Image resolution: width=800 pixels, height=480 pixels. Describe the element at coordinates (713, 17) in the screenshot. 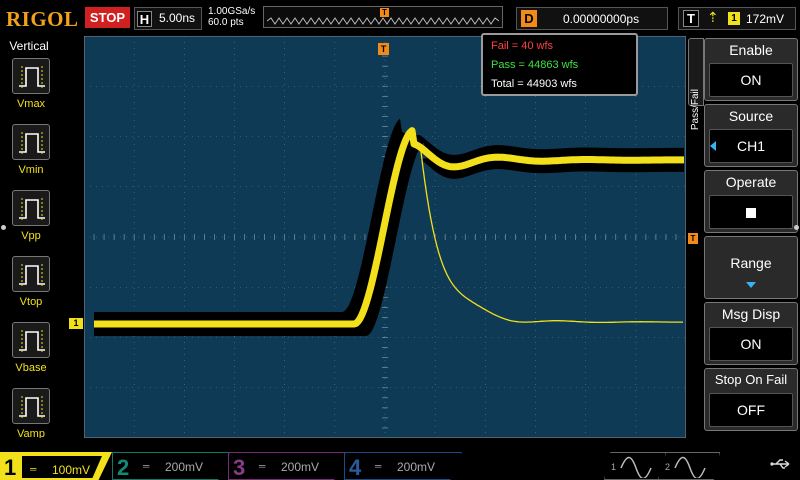

I see `rising-edge-icon: ⇡` at that location.